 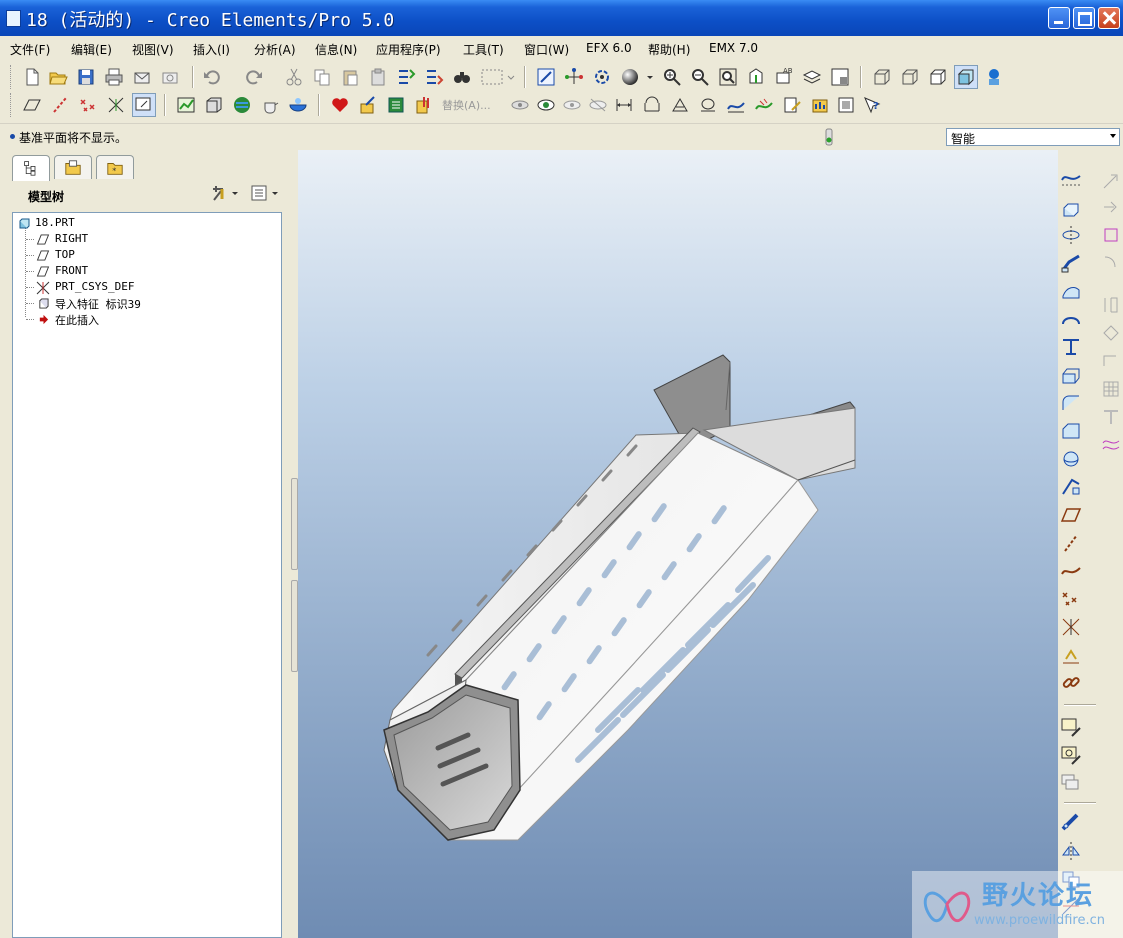 What do you see at coordinates (872, 105) in the screenshot?
I see `context-help-icon: ?` at bounding box center [872, 105].